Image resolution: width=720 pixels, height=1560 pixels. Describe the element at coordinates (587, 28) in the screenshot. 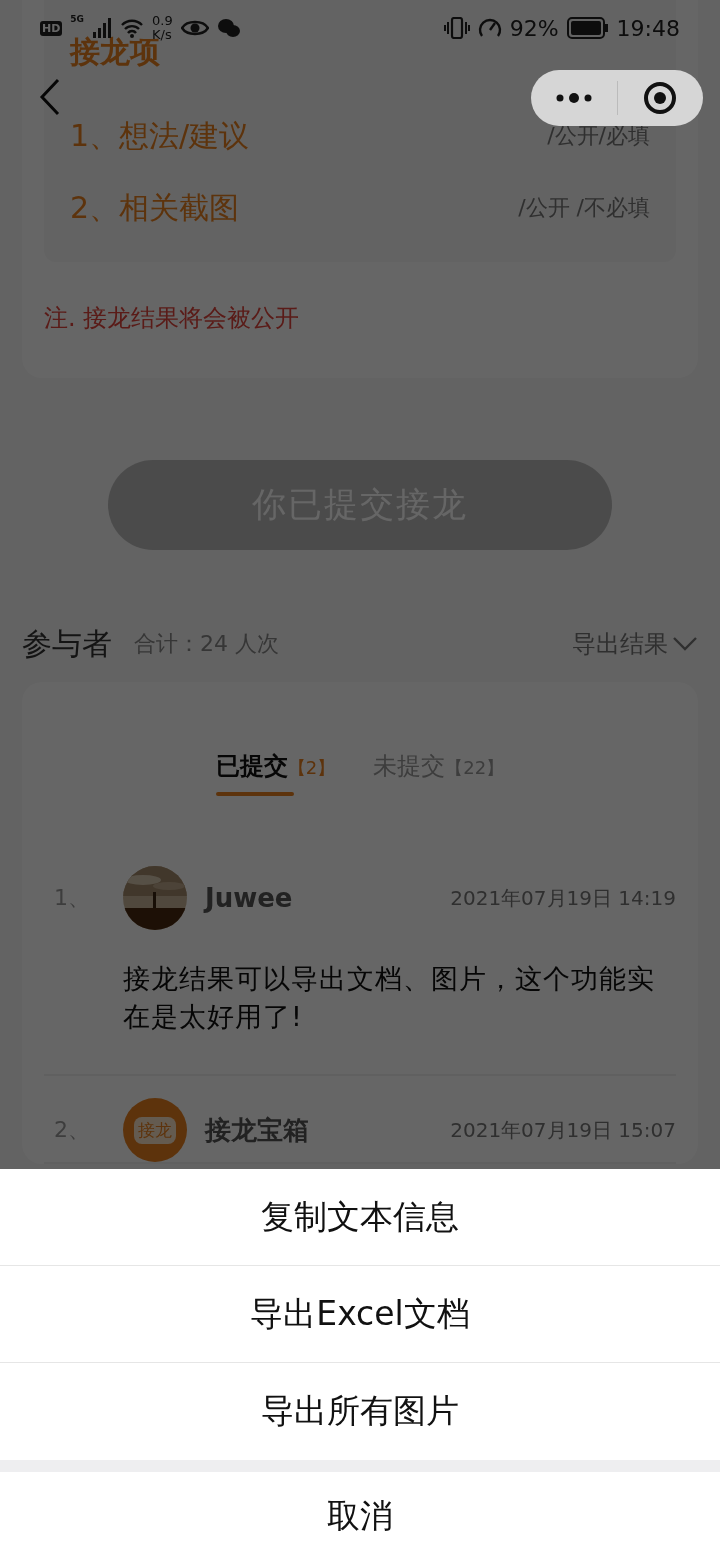

I see `battery-icon` at that location.